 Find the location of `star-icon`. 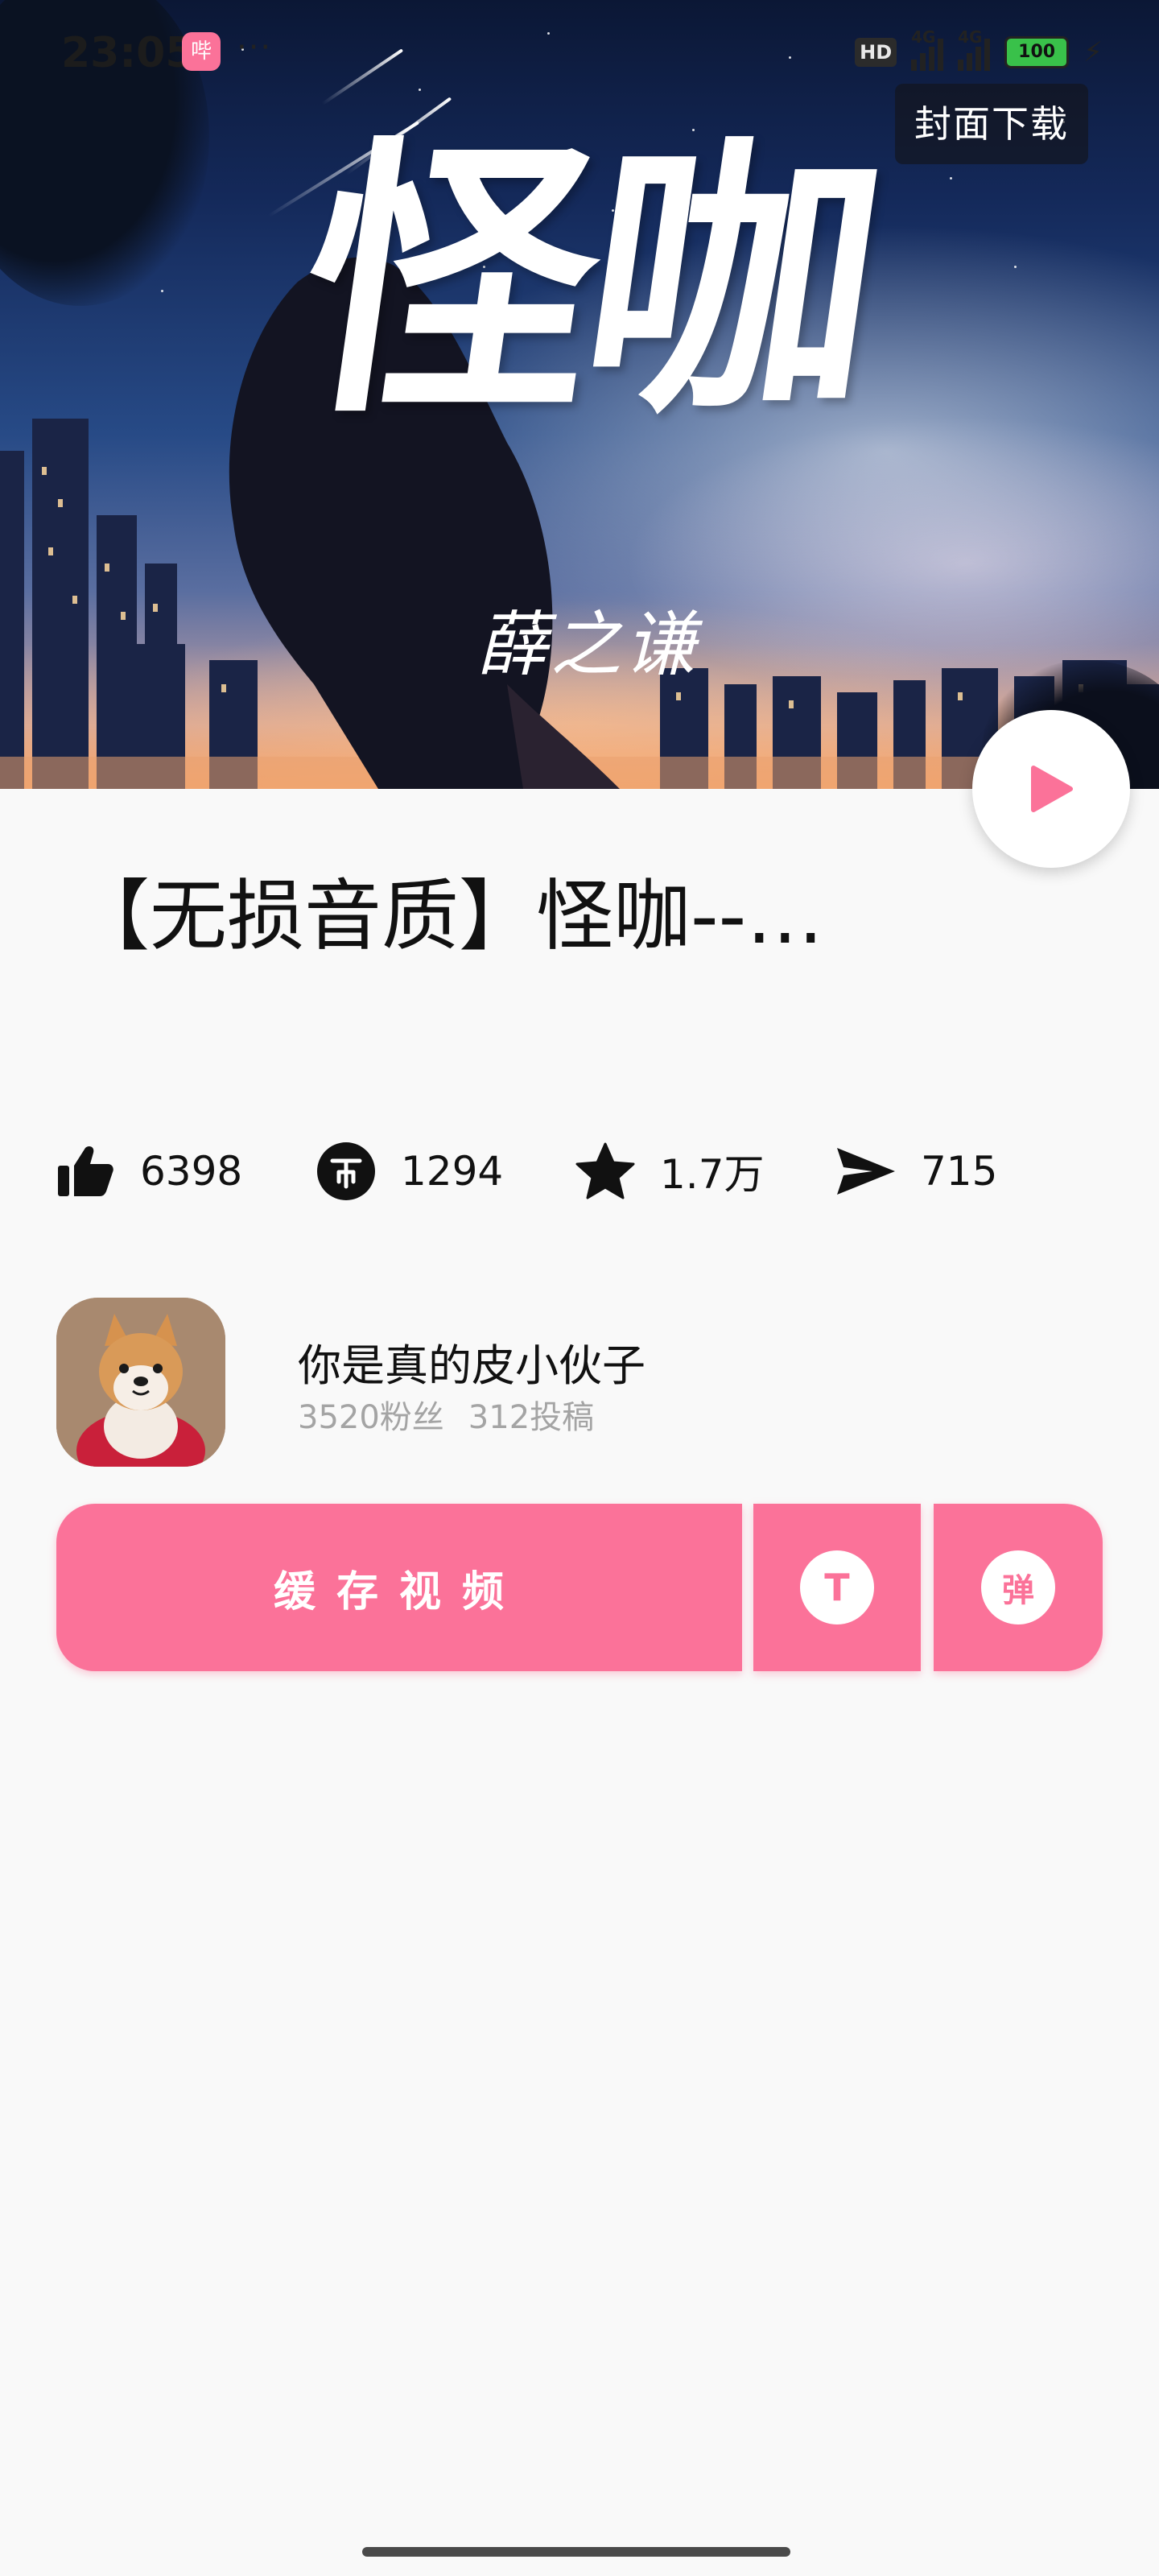

star-icon is located at coordinates (605, 1171).